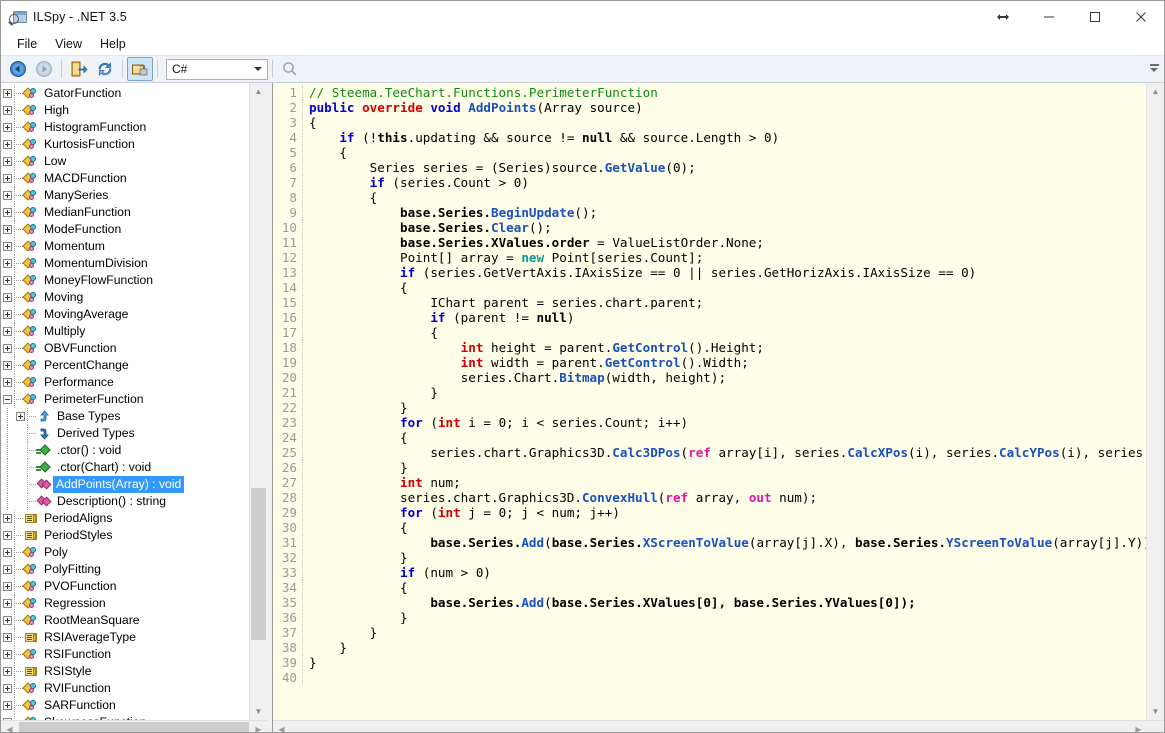 The height and width of the screenshot is (733, 1165). Describe the element at coordinates (125, 671) in the screenshot. I see `tree-item: RSIStyle` at that location.